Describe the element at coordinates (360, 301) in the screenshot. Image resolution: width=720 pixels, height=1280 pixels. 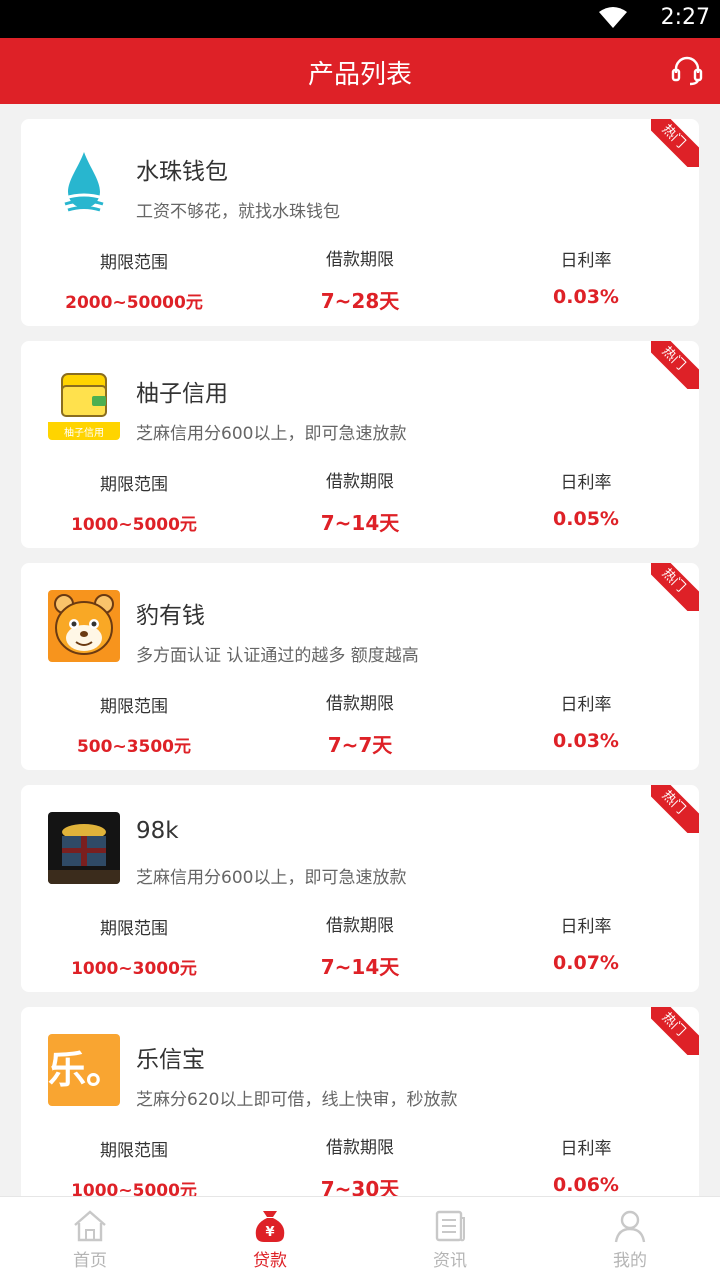
I see `term-value: 7~28天` at that location.